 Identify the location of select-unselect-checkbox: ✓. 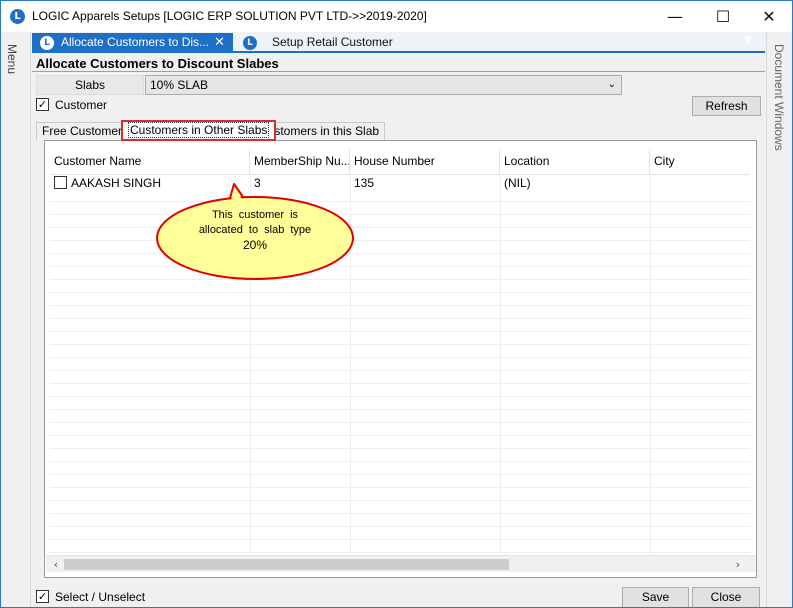
(42, 596).